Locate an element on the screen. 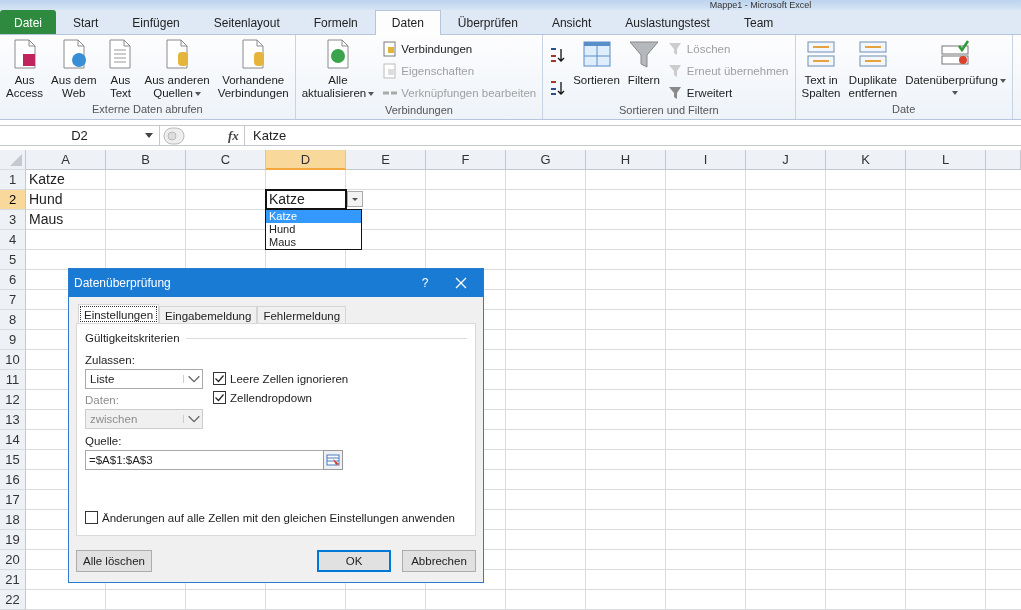 This screenshot has height=610, width=1021. row-header: 11 is located at coordinates (13, 380).